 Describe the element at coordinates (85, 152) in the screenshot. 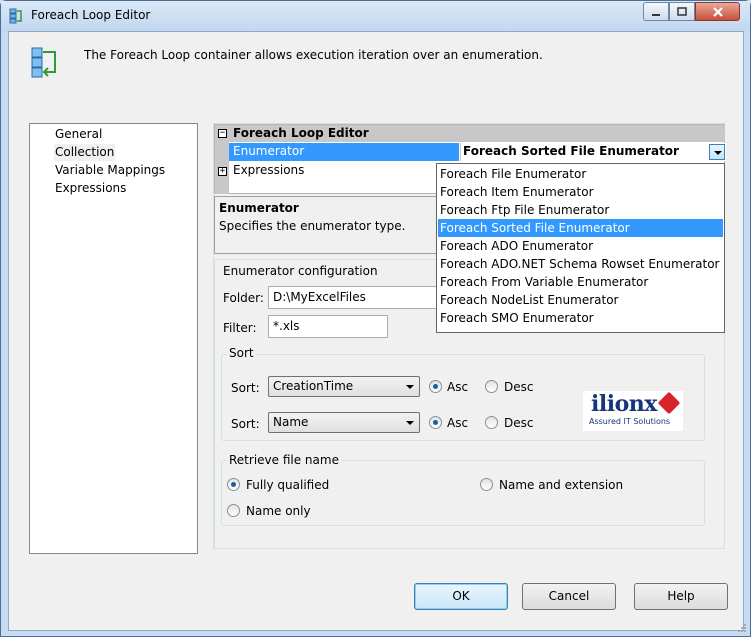

I see `nav-item-collection: Collection` at that location.